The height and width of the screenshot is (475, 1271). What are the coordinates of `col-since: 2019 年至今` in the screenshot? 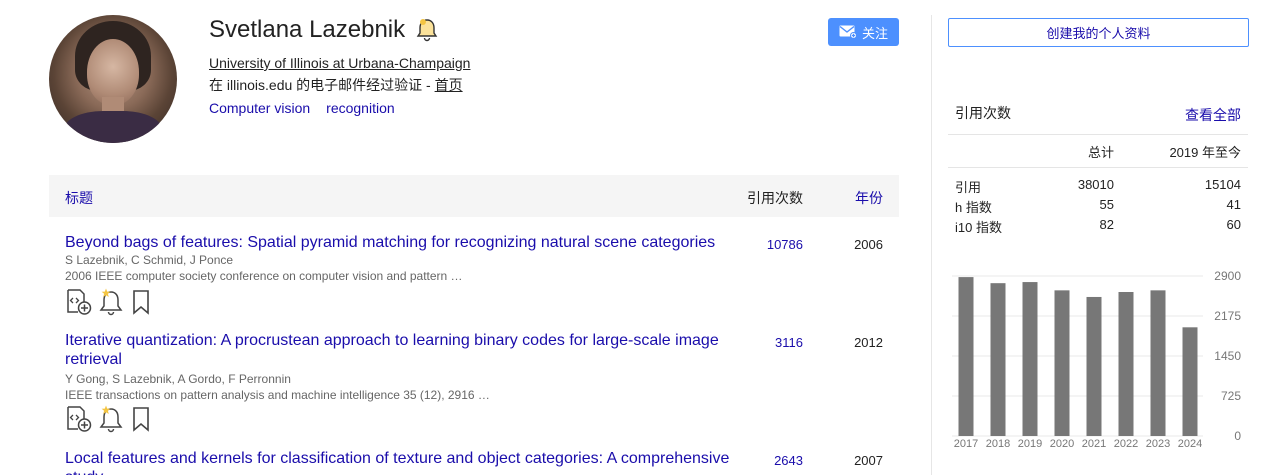 It's located at (1205, 152).